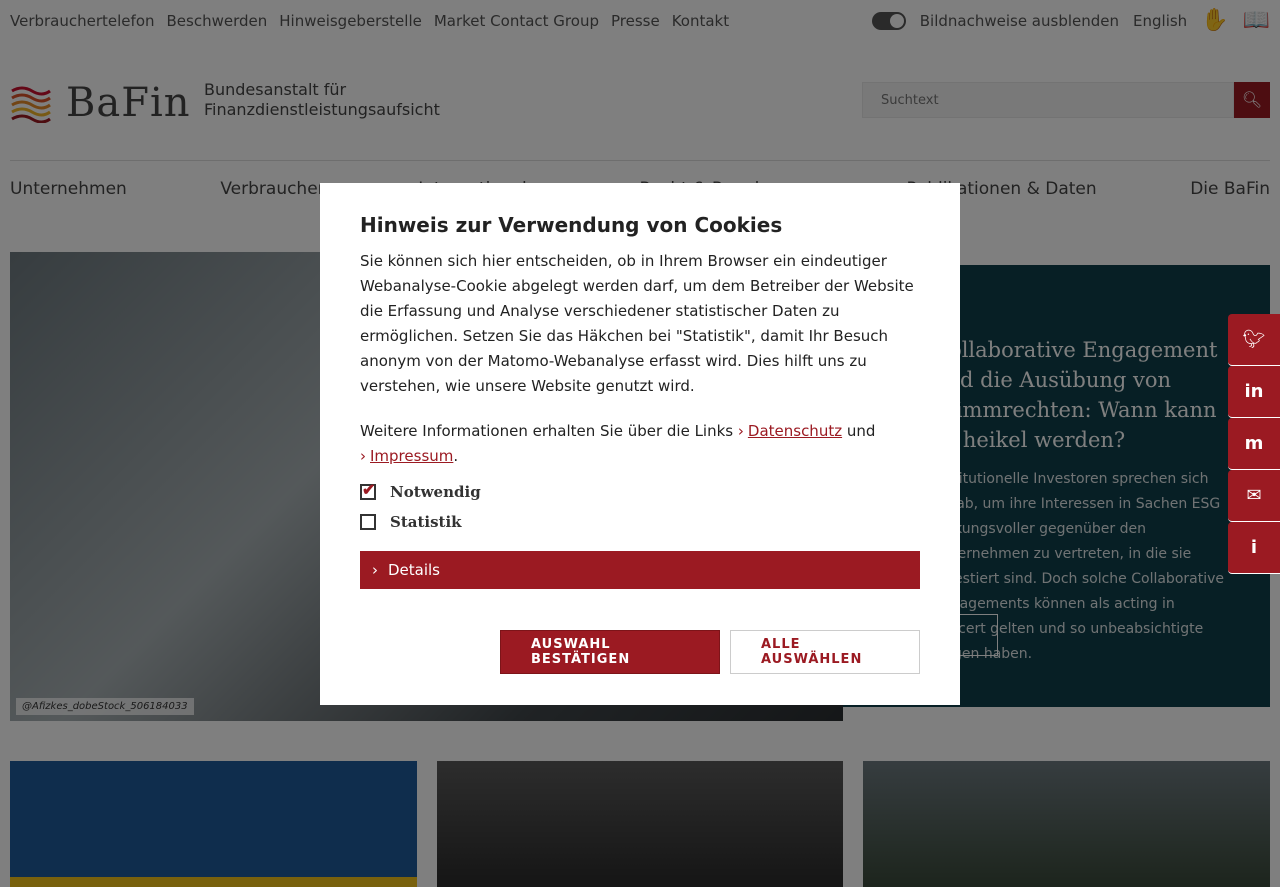  I want to click on twitter-icon: 🐦︎, so click(1254, 340).